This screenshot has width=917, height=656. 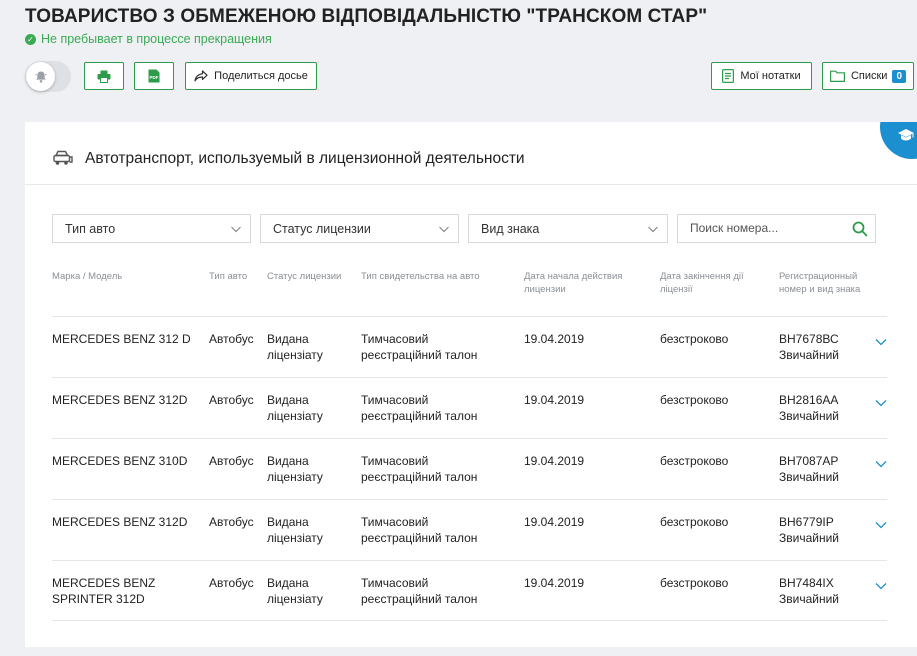 What do you see at coordinates (728, 76) in the screenshot?
I see `notes-icon` at bounding box center [728, 76].